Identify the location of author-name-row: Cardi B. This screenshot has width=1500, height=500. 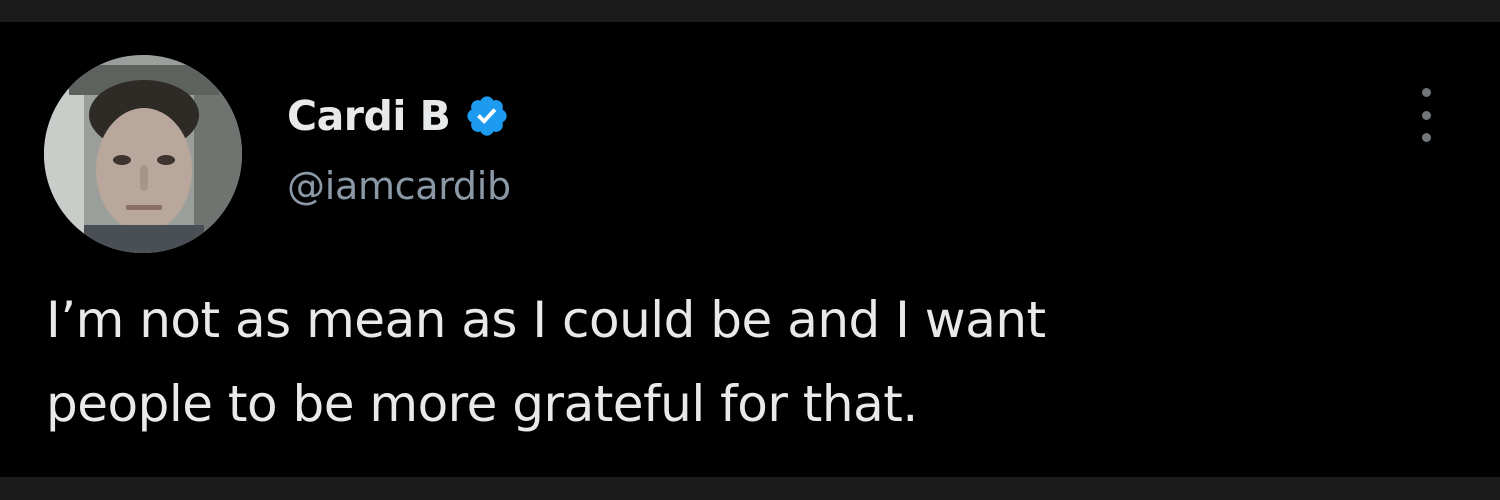
(398, 116).